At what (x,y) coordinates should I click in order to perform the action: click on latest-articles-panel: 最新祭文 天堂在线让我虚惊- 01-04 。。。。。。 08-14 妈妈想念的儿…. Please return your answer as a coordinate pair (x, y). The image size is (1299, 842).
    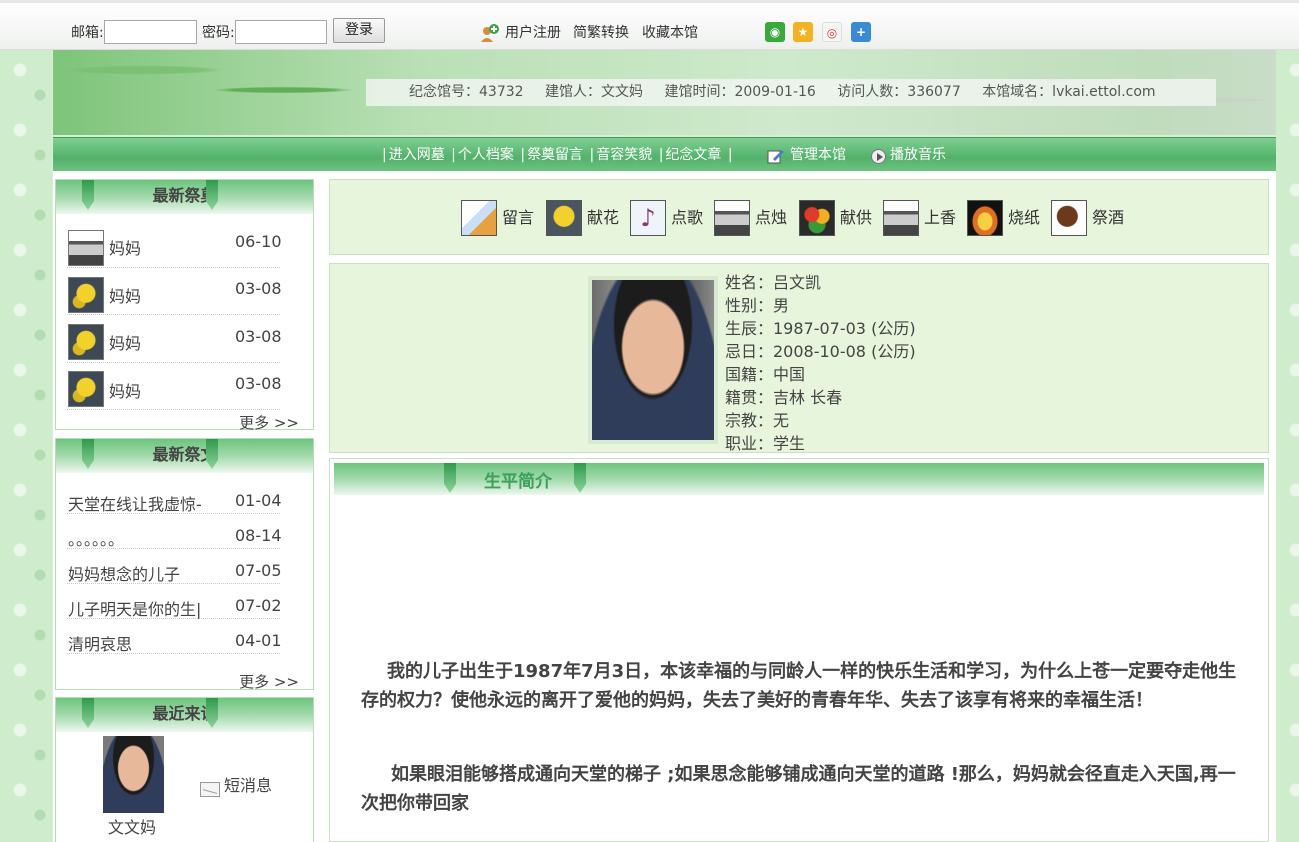
    Looking at the image, I should click on (184, 565).